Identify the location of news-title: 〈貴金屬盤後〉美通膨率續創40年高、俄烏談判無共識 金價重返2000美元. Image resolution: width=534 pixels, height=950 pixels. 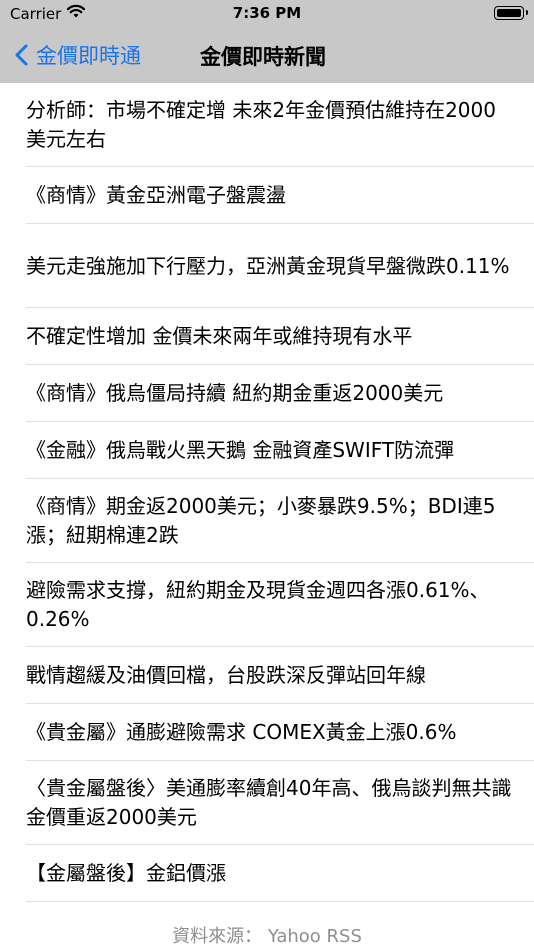
(269, 802).